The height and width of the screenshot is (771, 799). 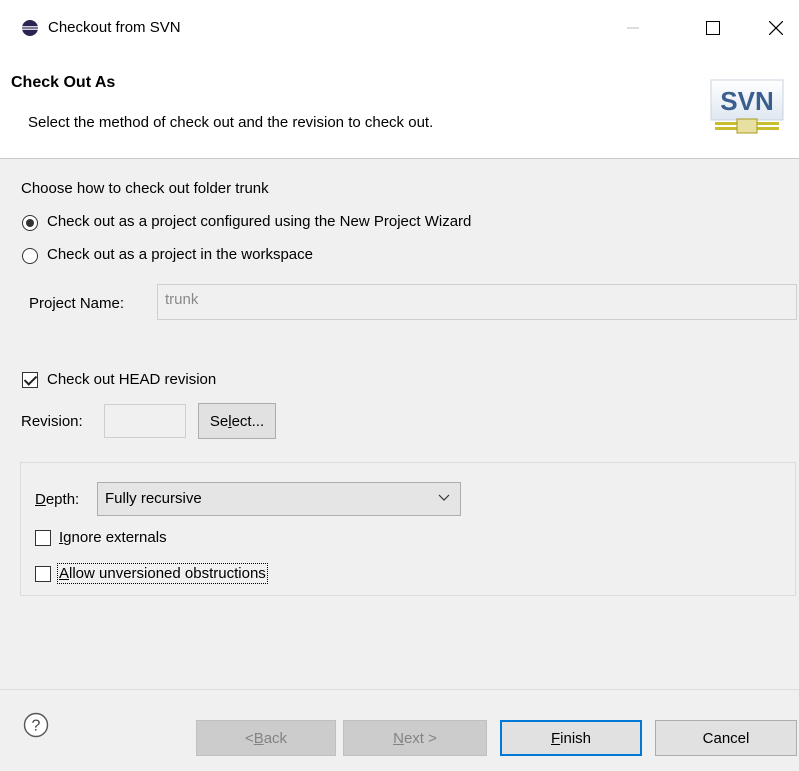 I want to click on next-button: Next >, so click(x=415, y=738).